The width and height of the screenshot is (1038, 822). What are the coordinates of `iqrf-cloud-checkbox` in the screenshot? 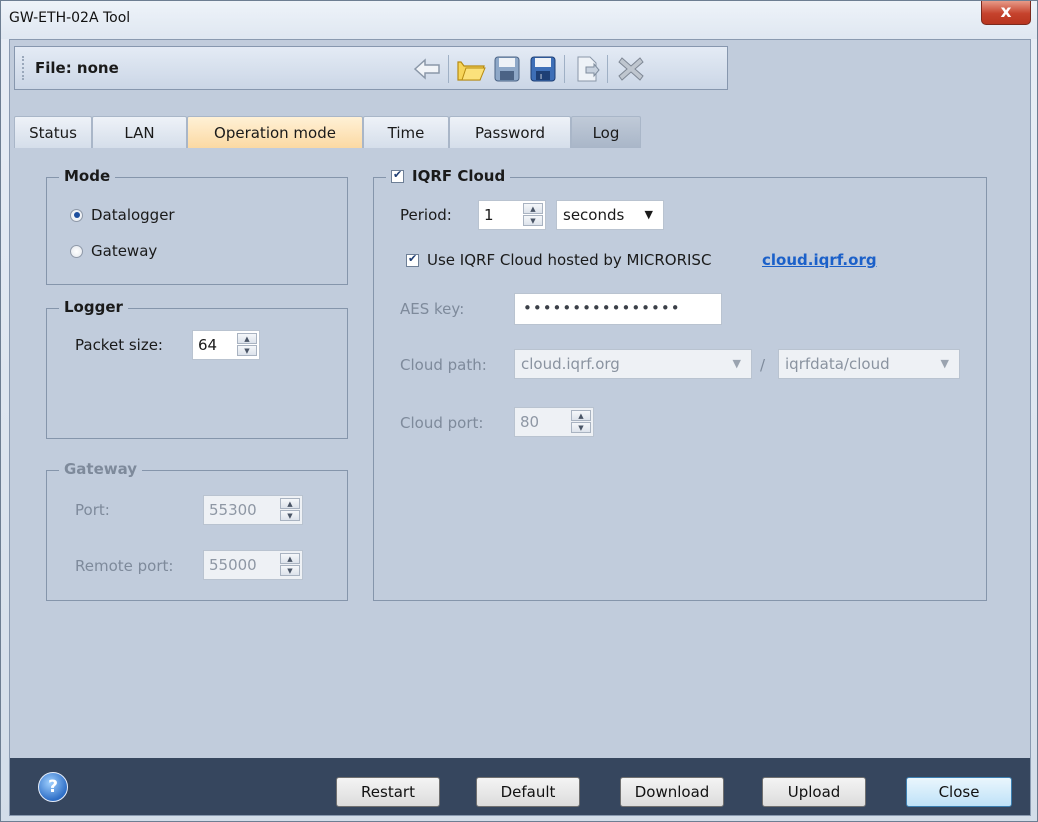 It's located at (397, 175).